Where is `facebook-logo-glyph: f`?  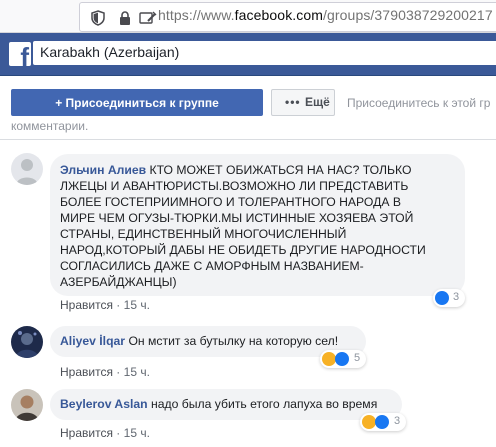 facebook-logo-glyph: f is located at coordinates (24, 57).